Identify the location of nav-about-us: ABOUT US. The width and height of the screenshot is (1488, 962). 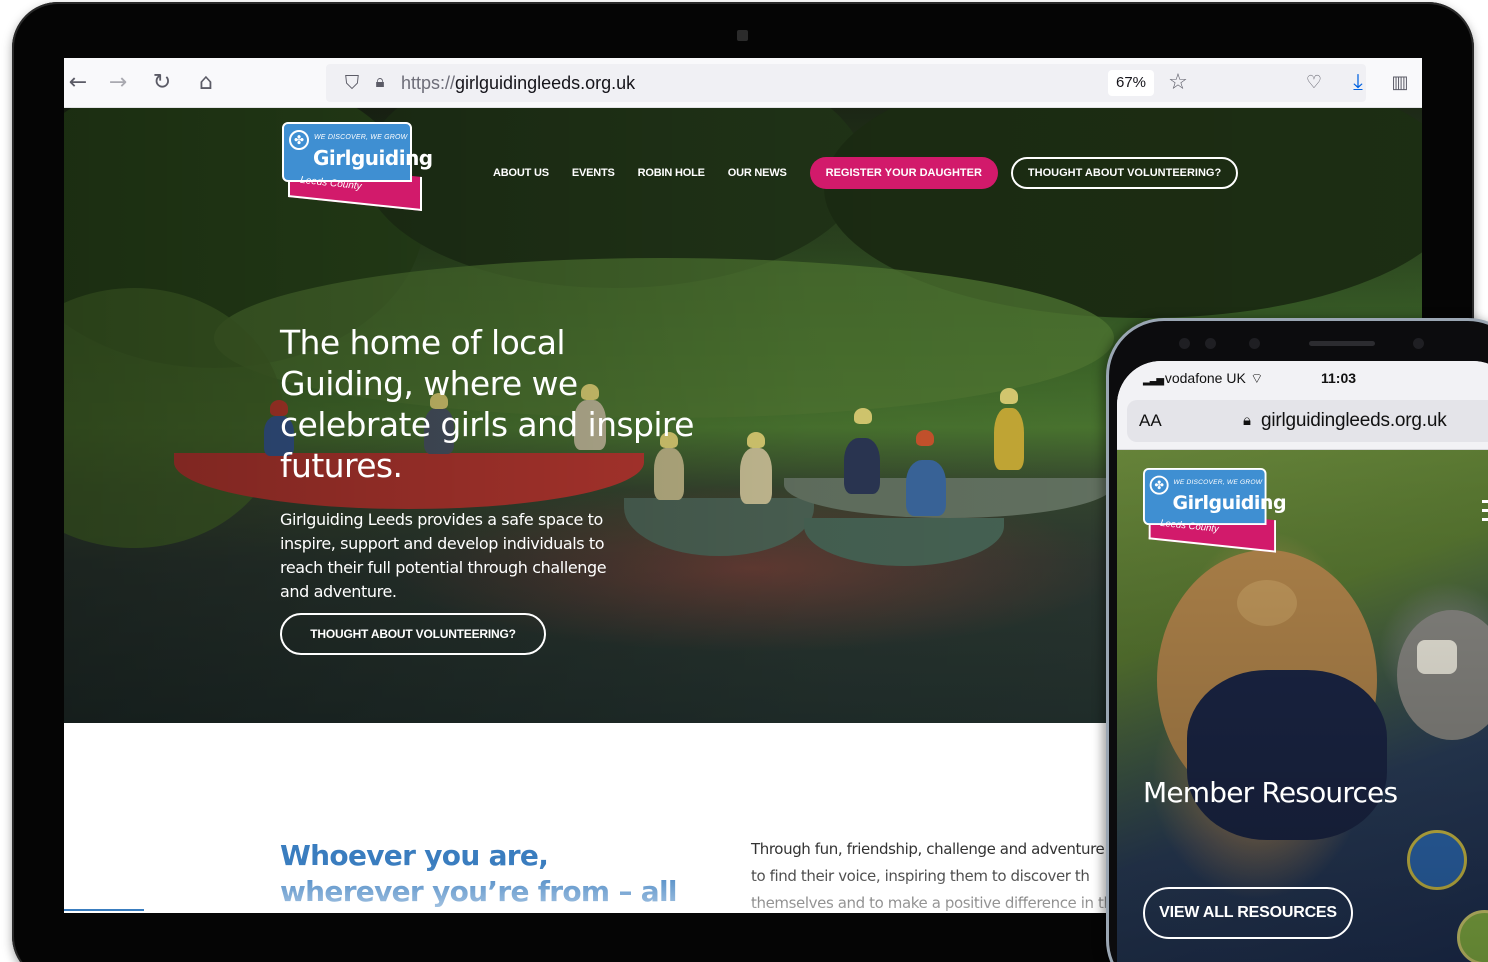
(521, 173).